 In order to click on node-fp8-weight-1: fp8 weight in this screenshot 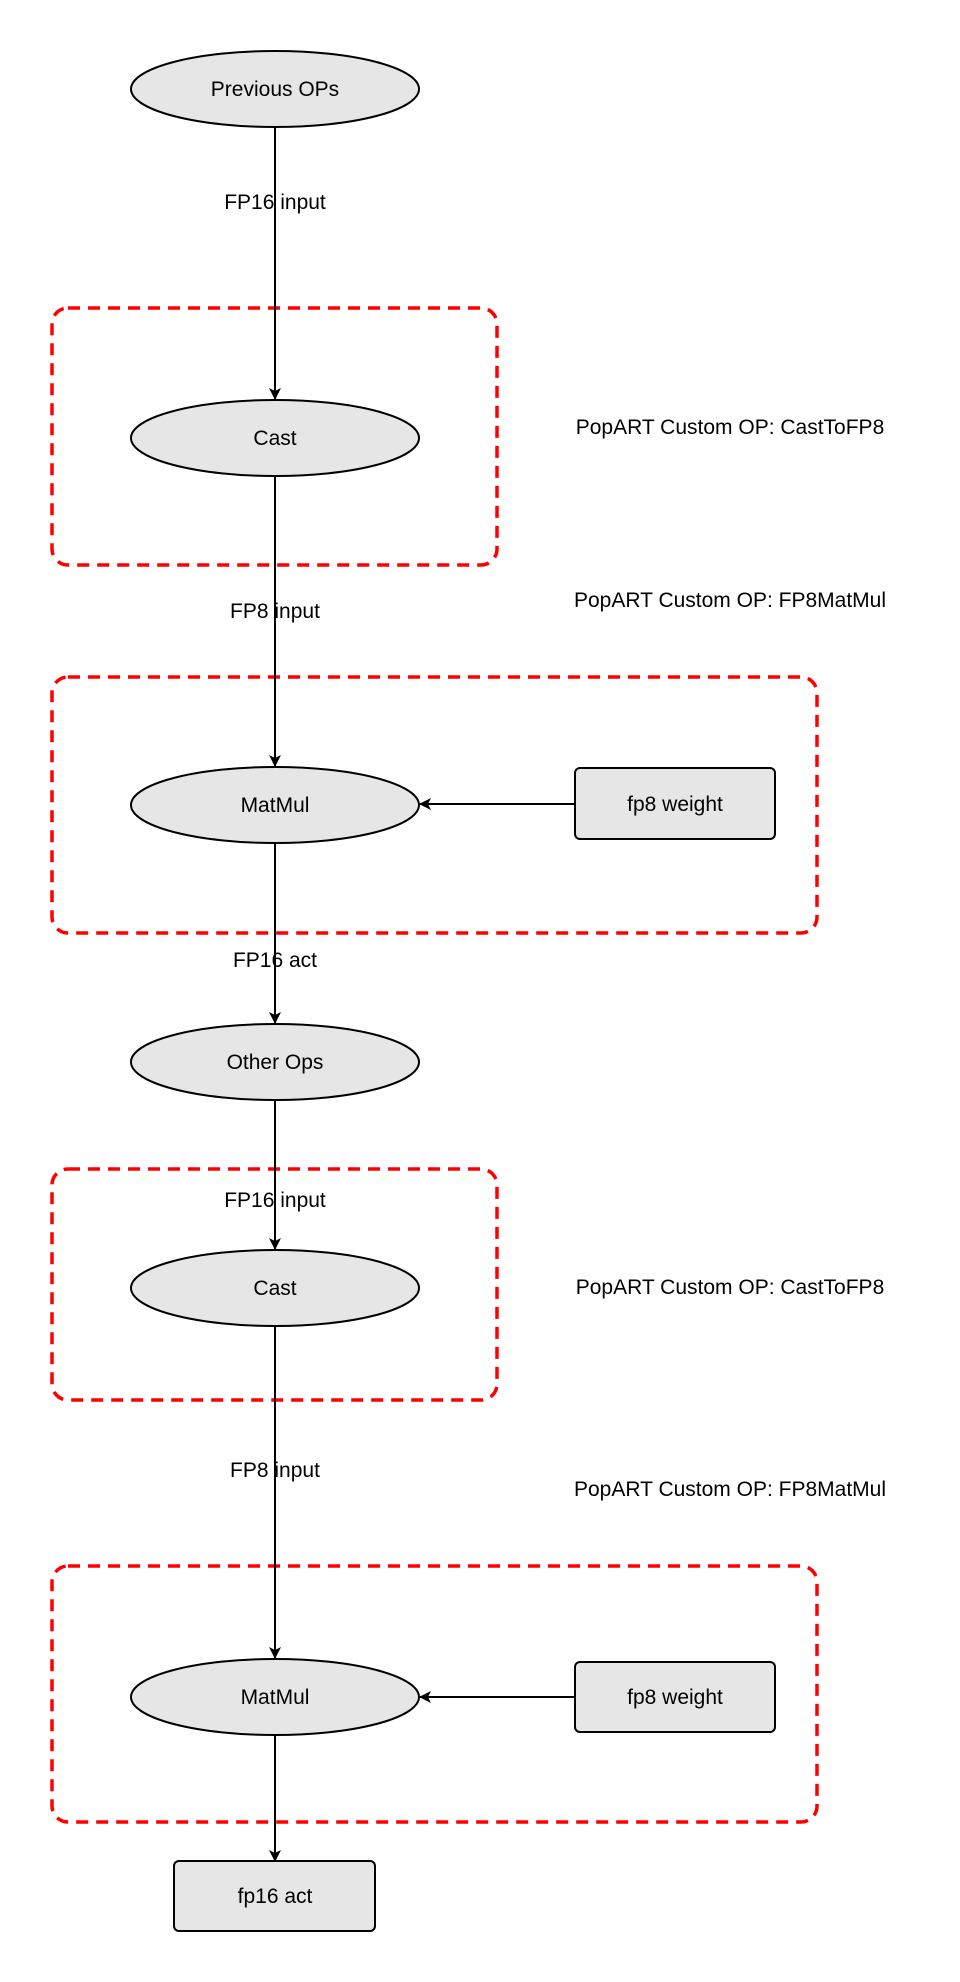, I will do `click(675, 803)`.